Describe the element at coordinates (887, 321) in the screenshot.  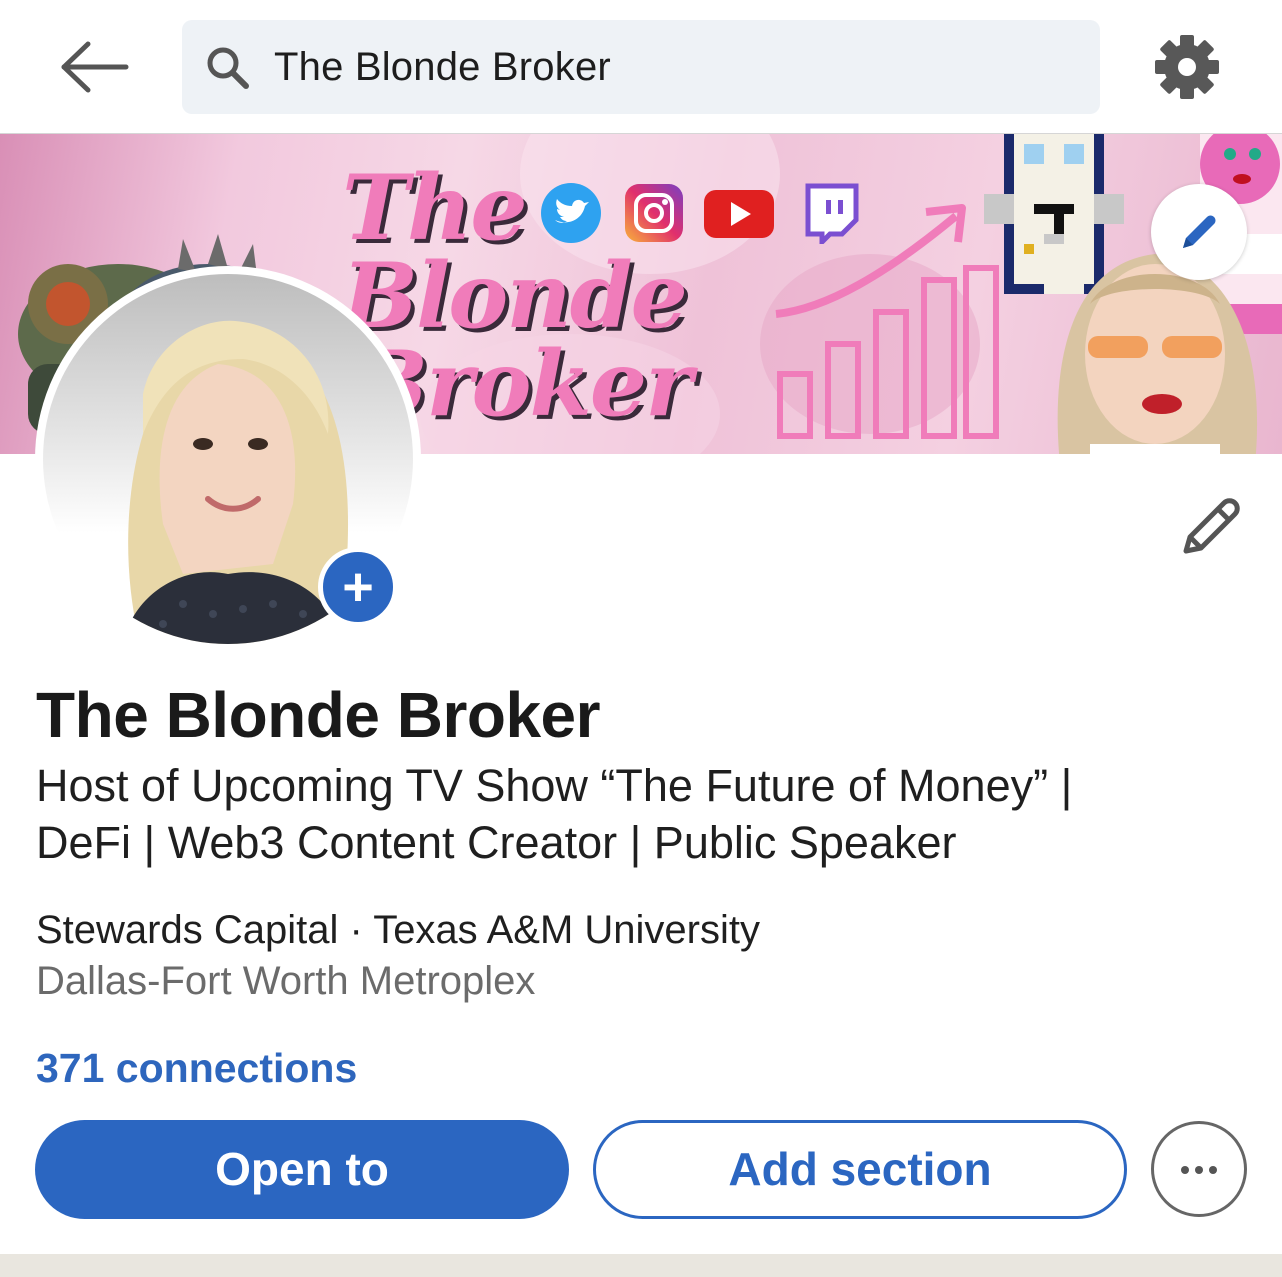
I see `growth-chart-graphic` at that location.